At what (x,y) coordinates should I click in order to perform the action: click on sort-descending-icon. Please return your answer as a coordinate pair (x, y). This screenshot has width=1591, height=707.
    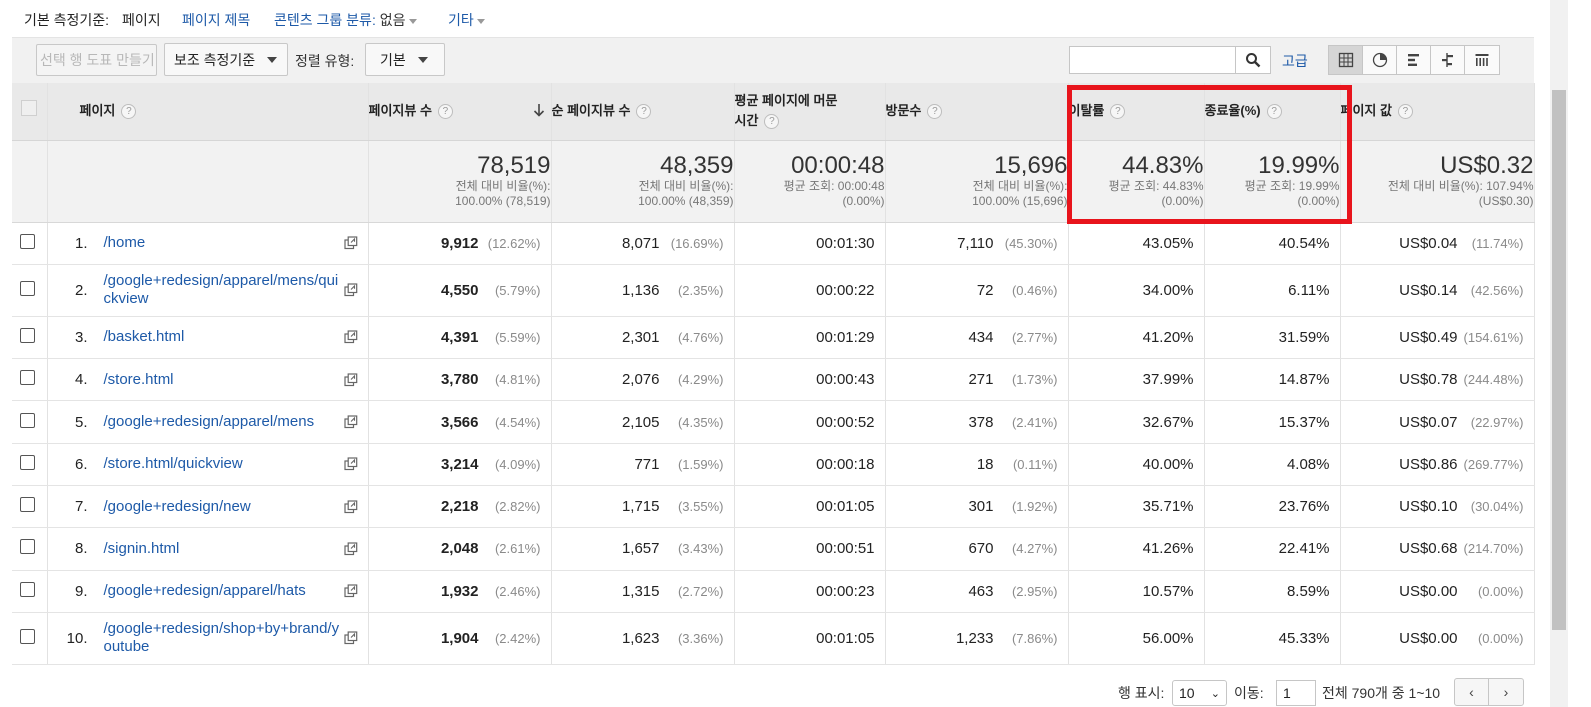
    Looking at the image, I should click on (538, 110).